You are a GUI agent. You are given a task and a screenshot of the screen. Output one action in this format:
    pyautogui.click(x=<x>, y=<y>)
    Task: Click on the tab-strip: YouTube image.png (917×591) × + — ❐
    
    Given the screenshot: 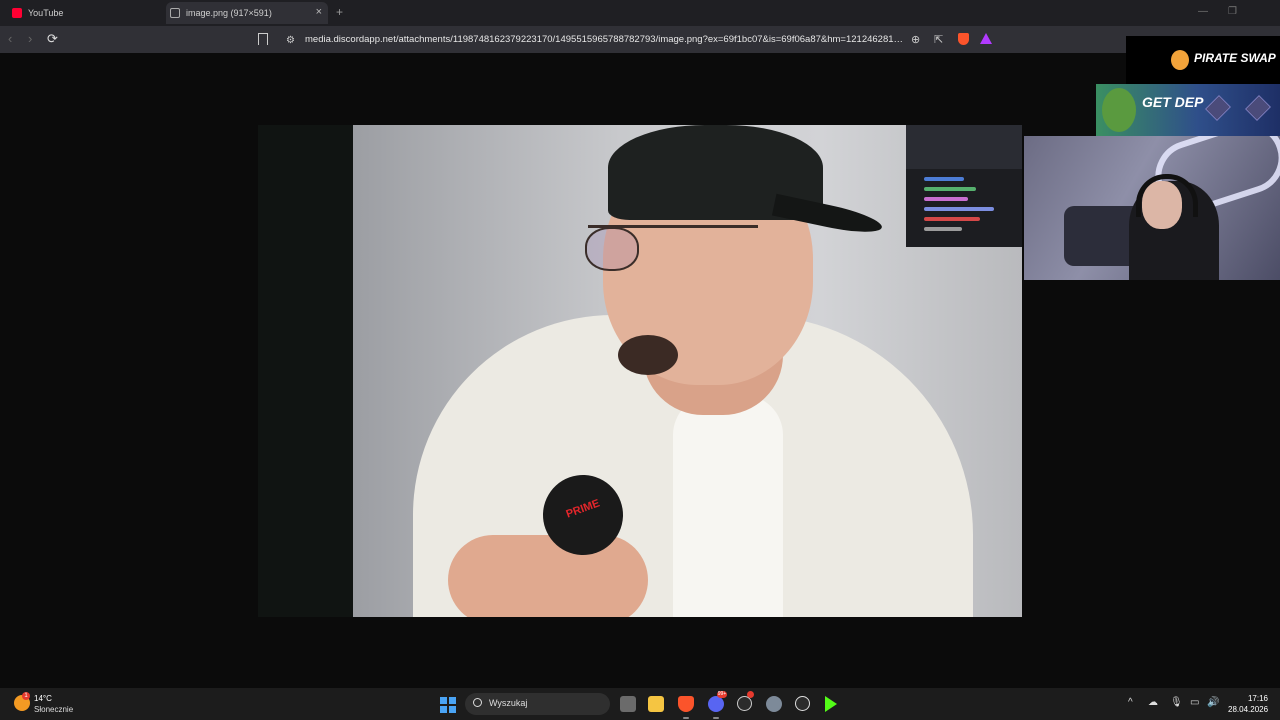 What is the action you would take?
    pyautogui.click(x=640, y=13)
    